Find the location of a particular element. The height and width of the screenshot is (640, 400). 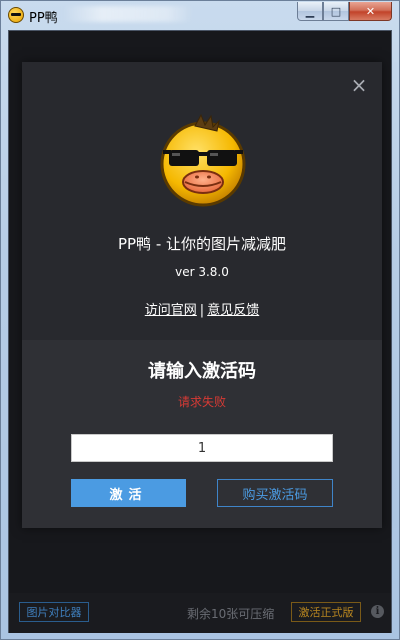

duck-logo-icon is located at coordinates (203, 160).